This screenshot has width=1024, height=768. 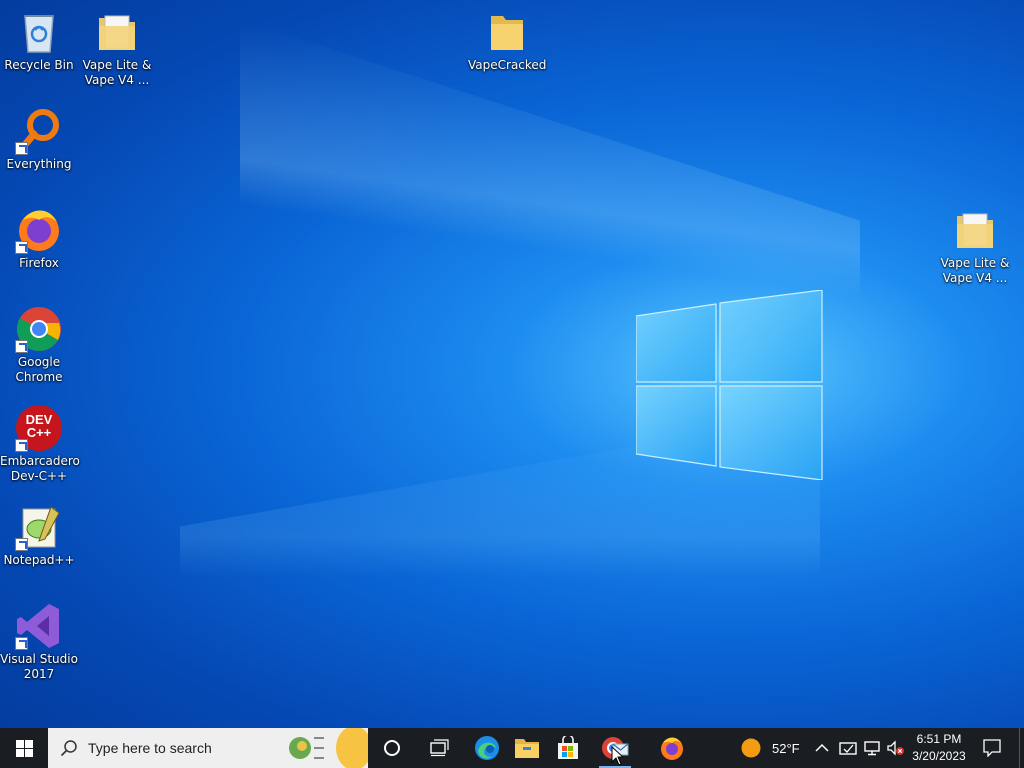 I want to click on volume-muted-icon, so click(x=896, y=748).